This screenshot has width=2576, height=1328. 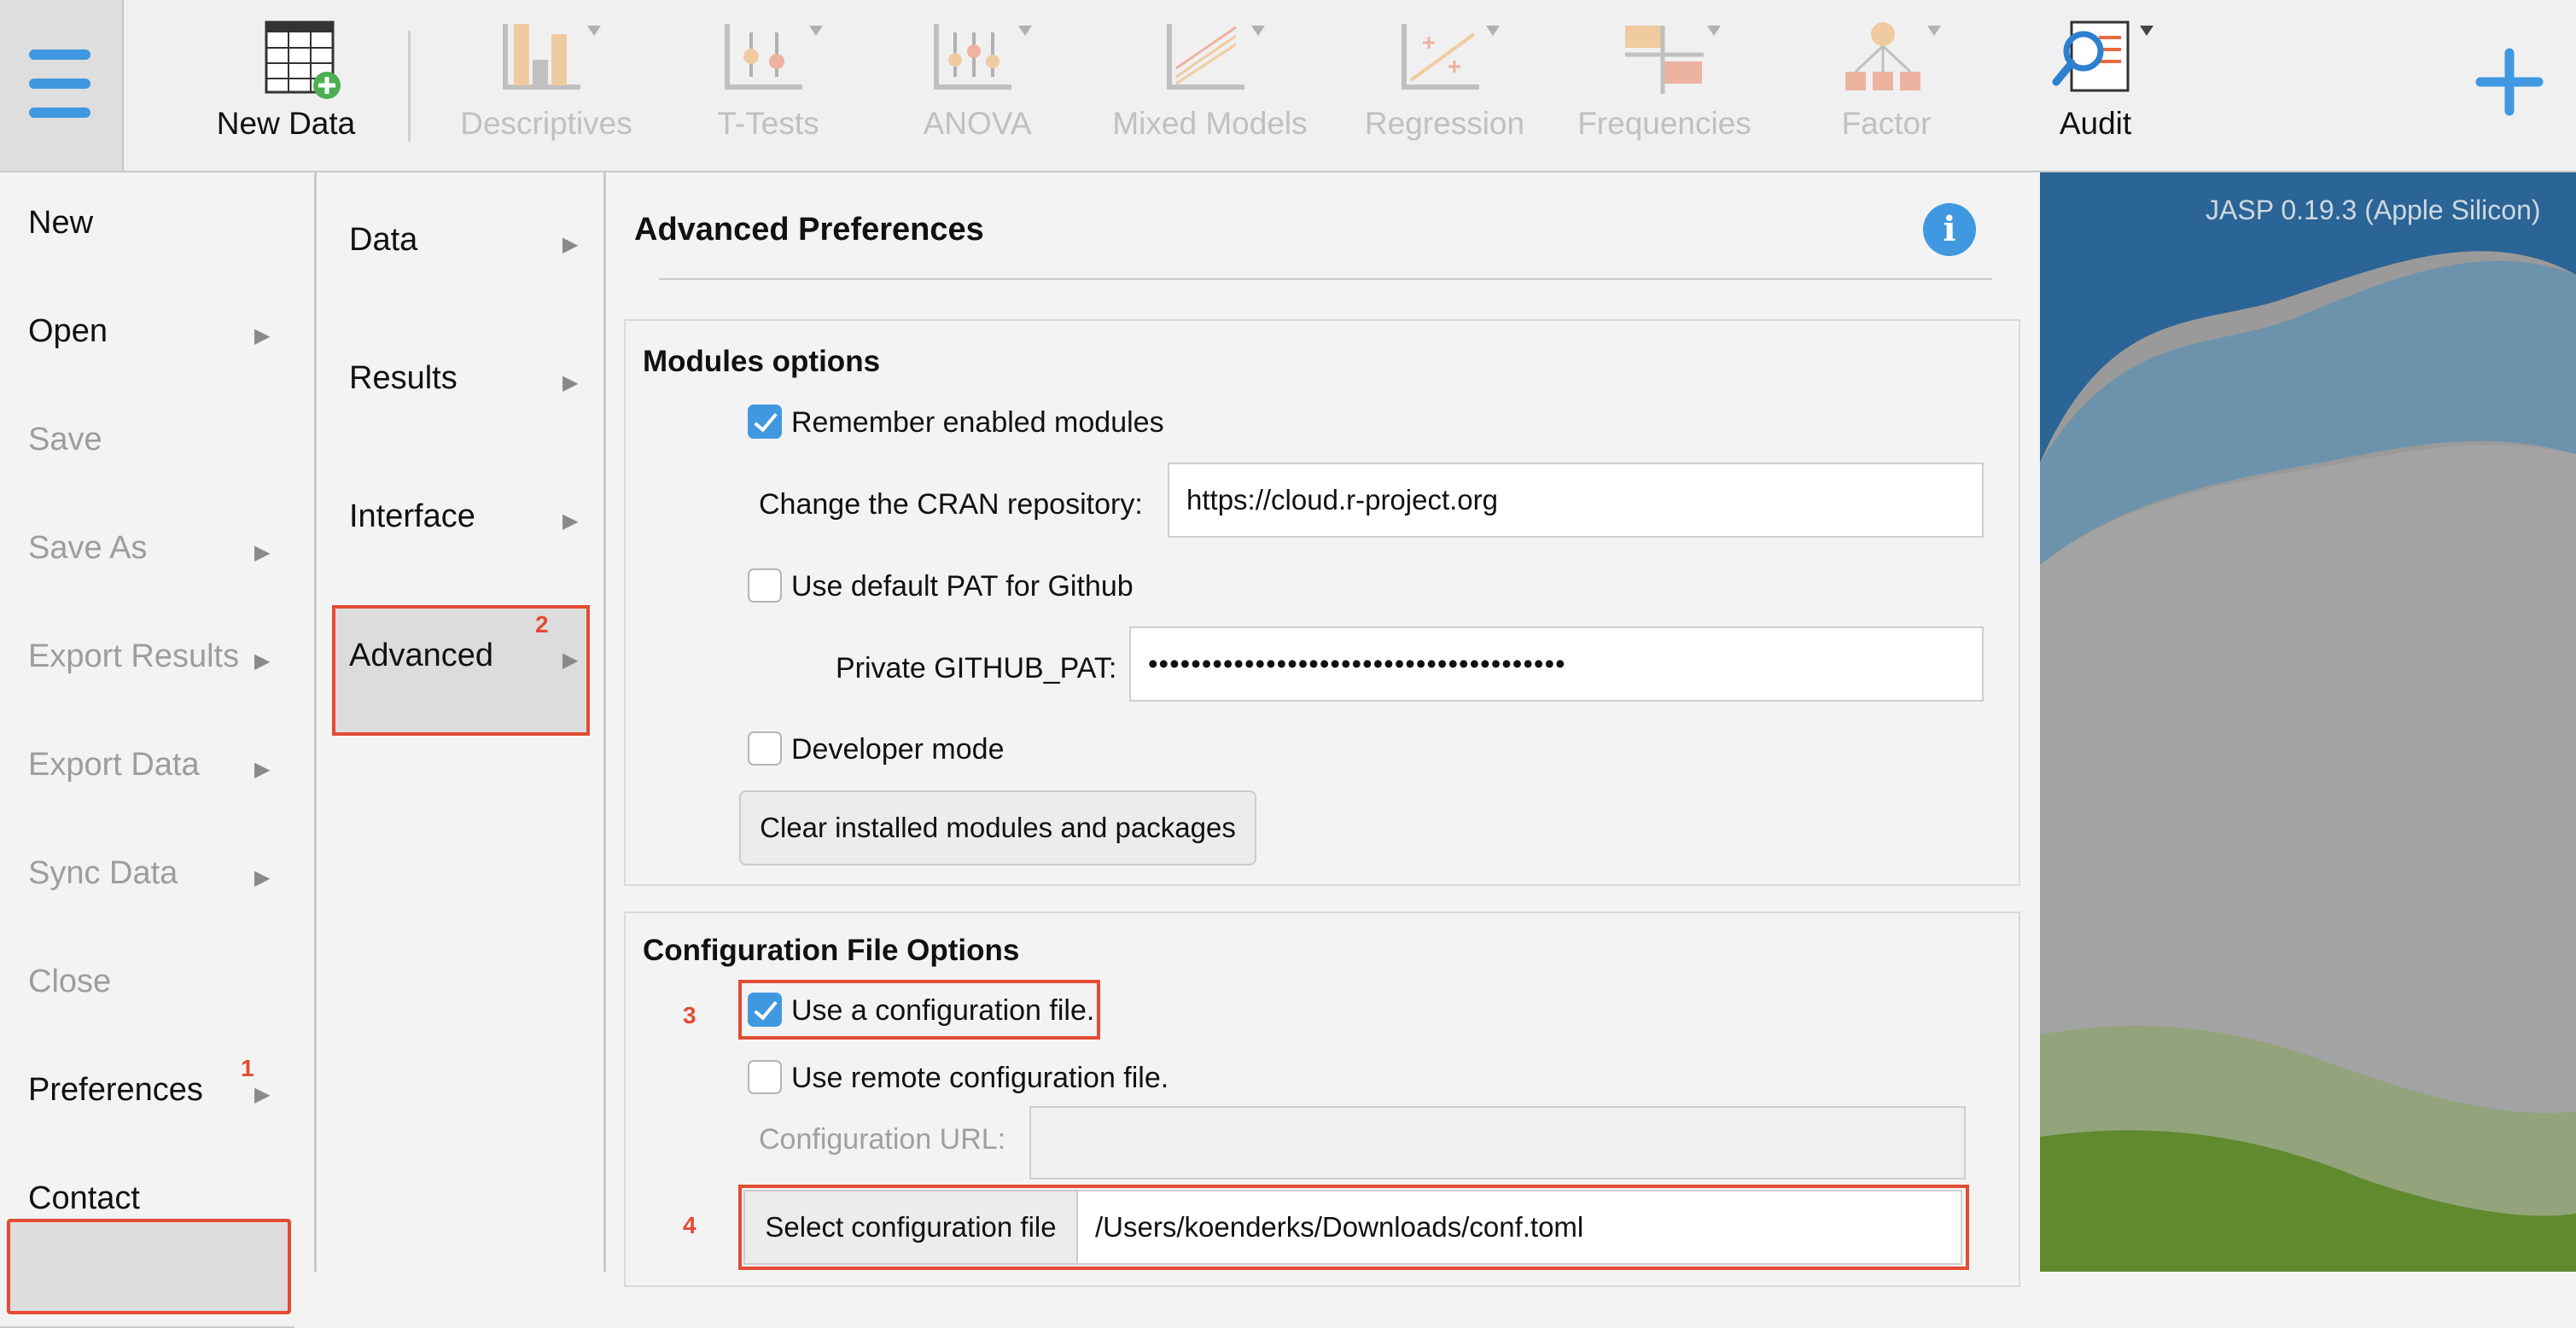 What do you see at coordinates (976, 668) in the screenshot?
I see `field-label: Private GITHUB_PAT:` at bounding box center [976, 668].